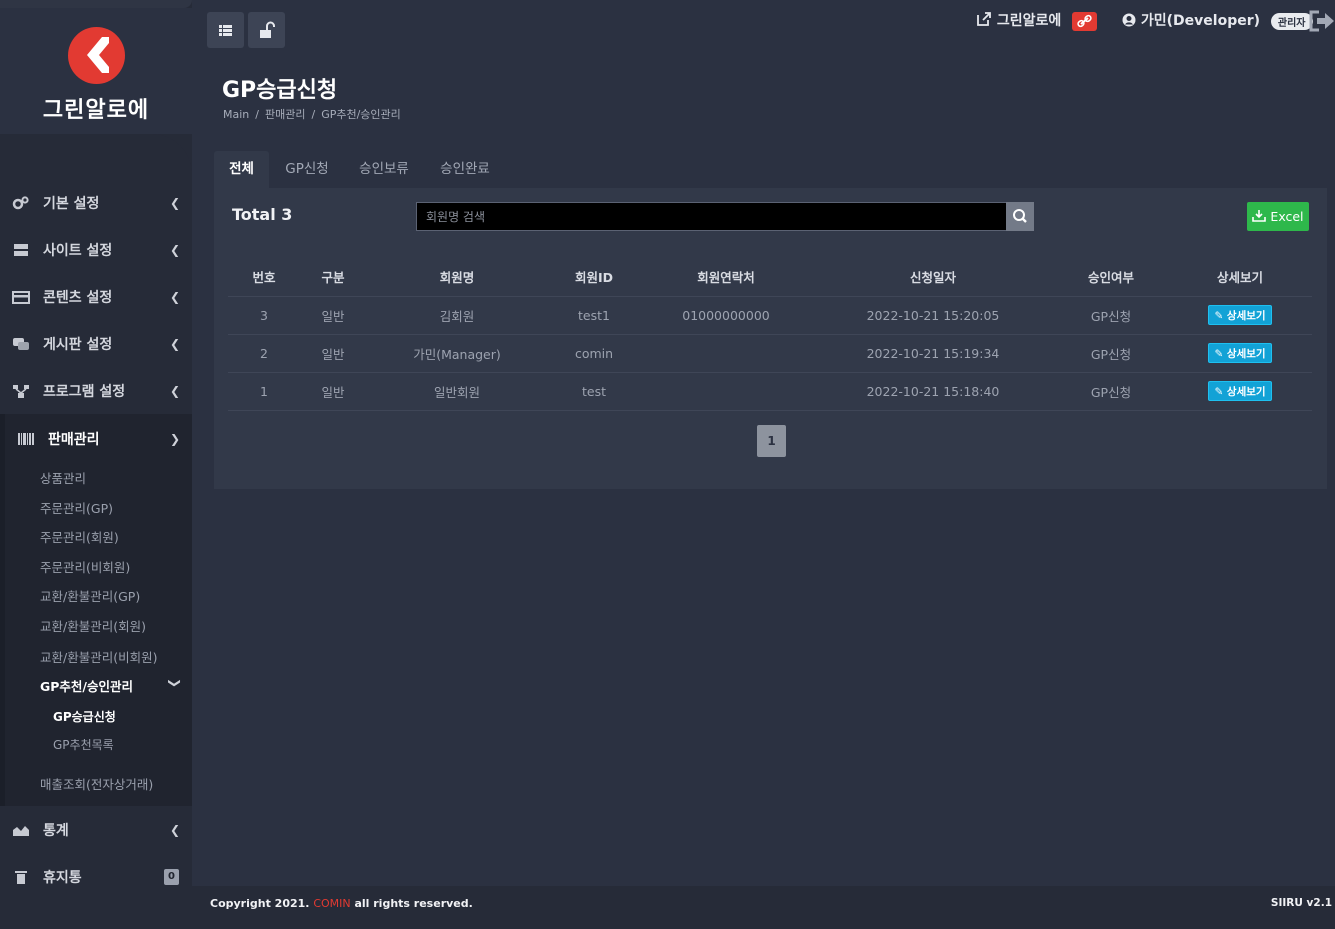 The height and width of the screenshot is (929, 1335). Describe the element at coordinates (933, 277) in the screenshot. I see `column-header: 신청일자` at that location.